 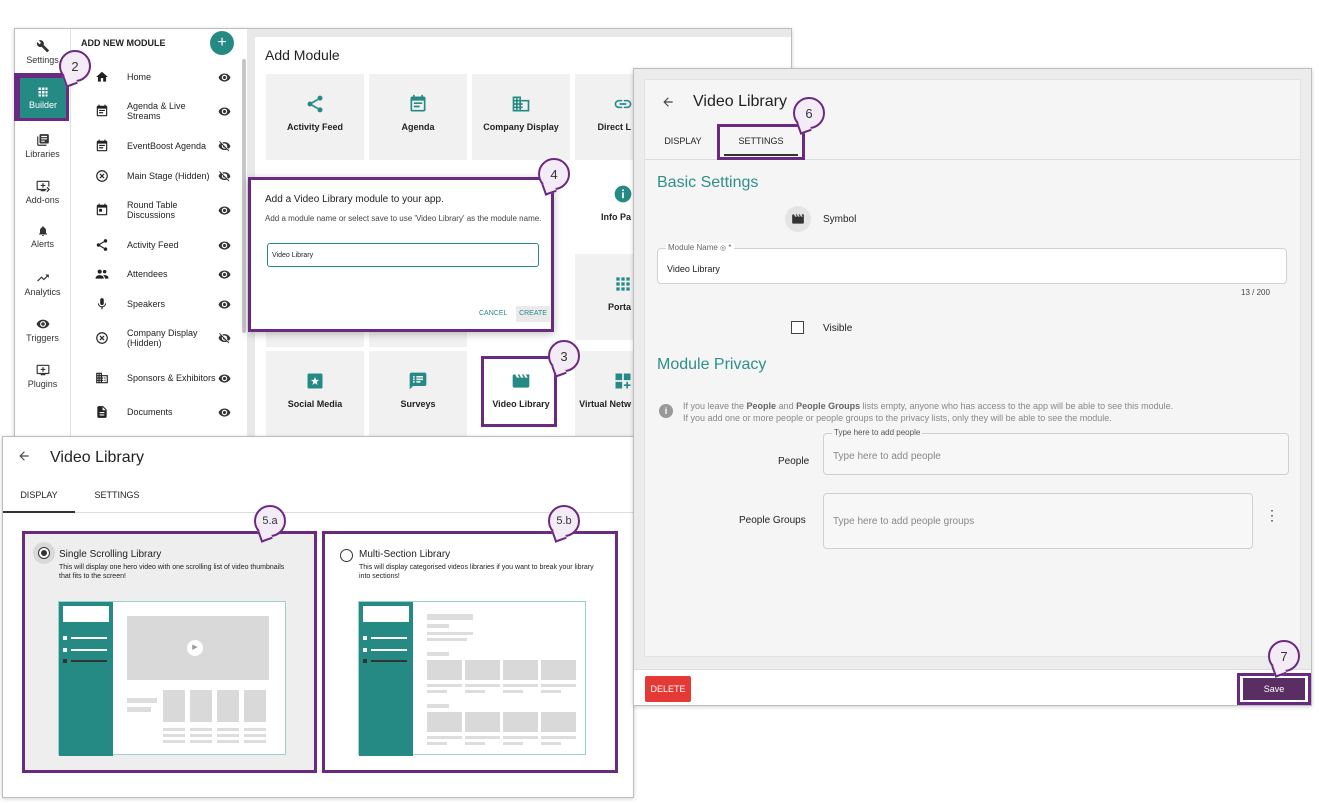 What do you see at coordinates (42, 240) in the screenshot?
I see `rail-alerts: Alerts` at bounding box center [42, 240].